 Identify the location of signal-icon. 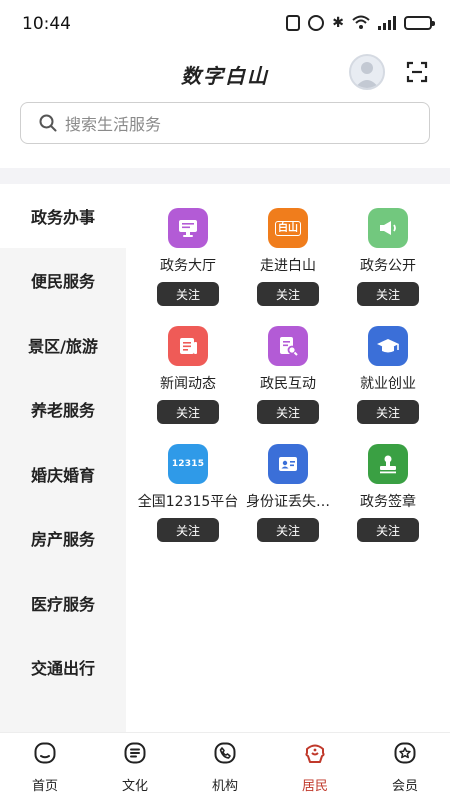
(387, 23).